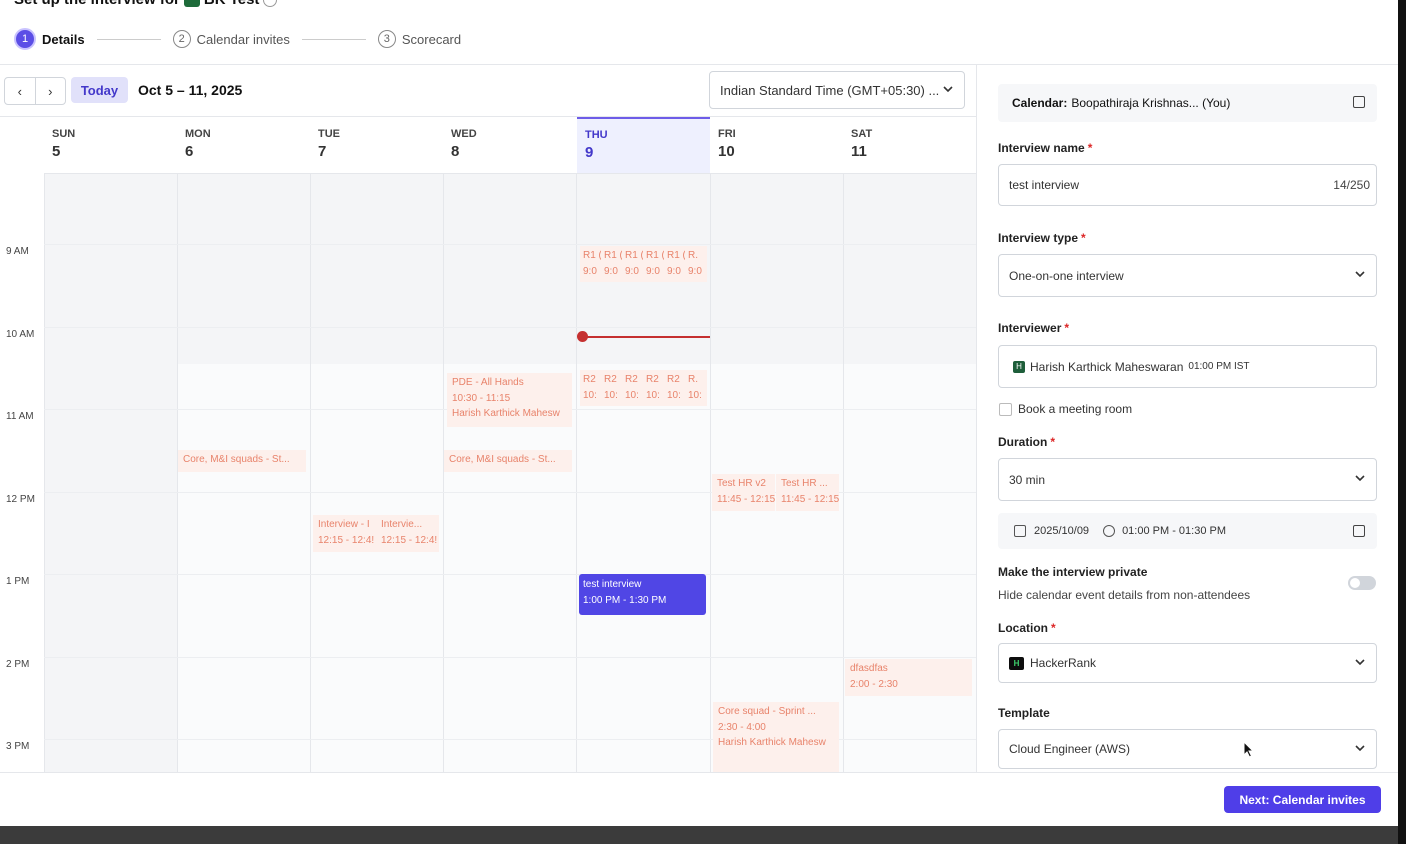 The height and width of the screenshot is (844, 1406). I want to click on step-calendar-invites: 2 Calendar invites, so click(231, 39).